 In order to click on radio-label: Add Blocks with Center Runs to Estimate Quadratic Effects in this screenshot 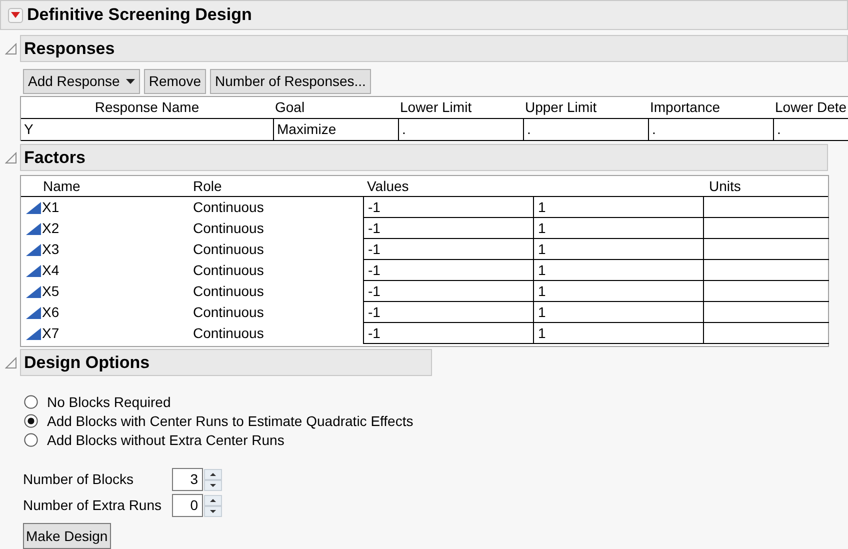, I will do `click(230, 421)`.